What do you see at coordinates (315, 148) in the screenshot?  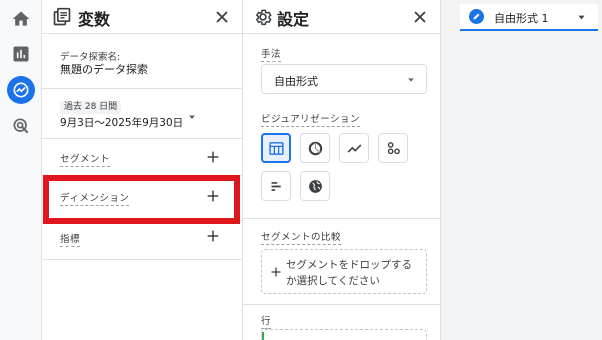 I see `donut-chart-icon` at bounding box center [315, 148].